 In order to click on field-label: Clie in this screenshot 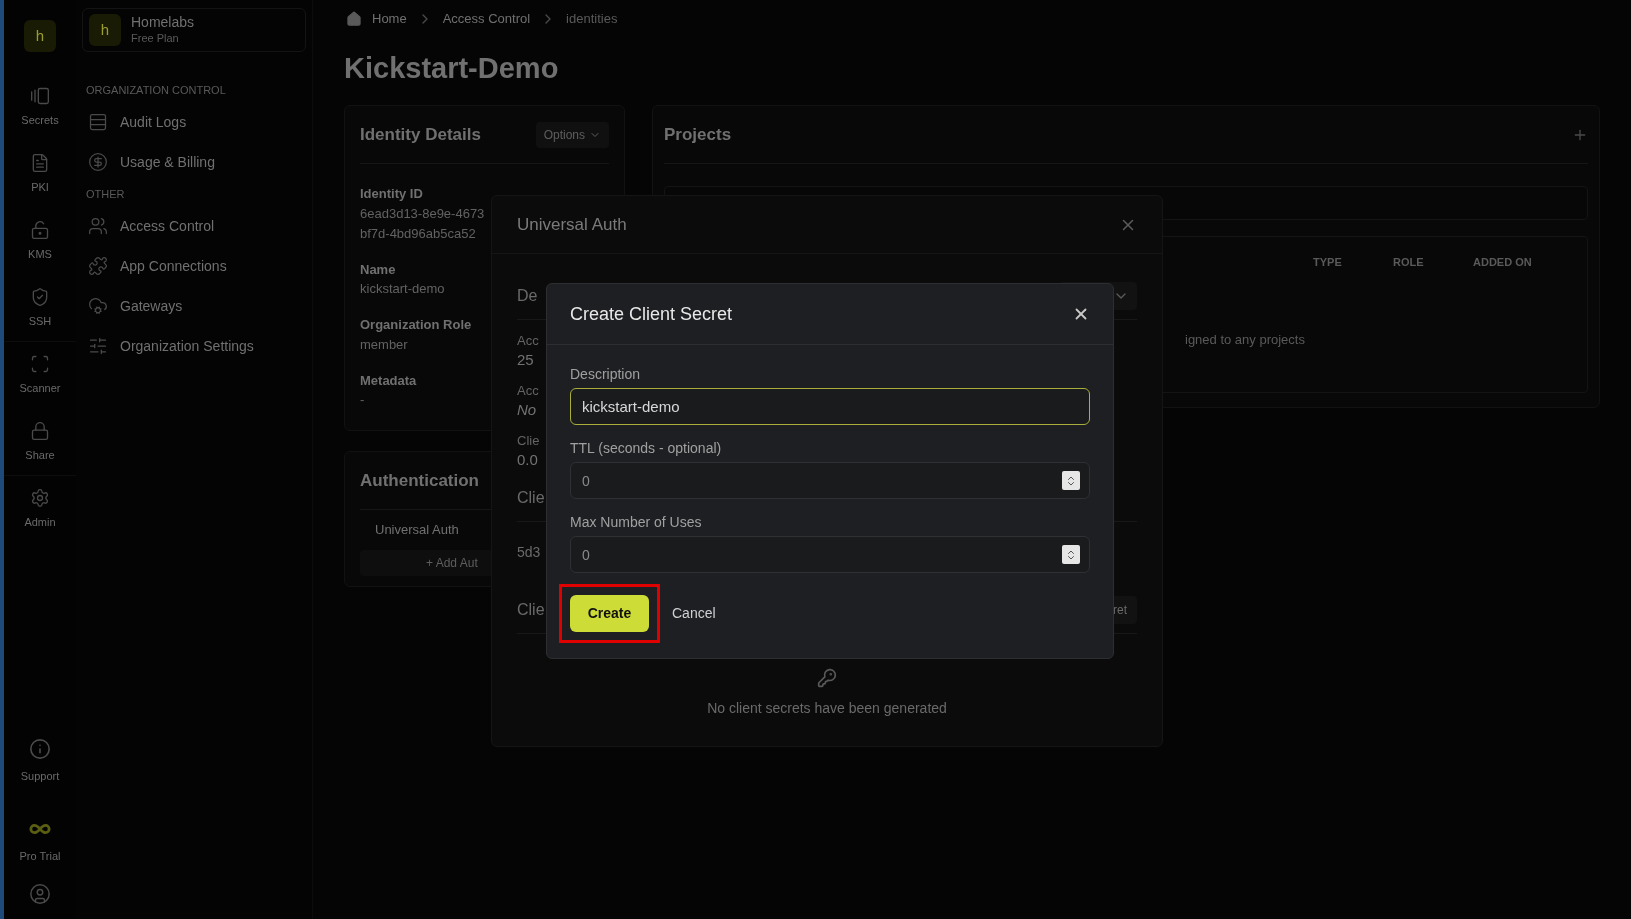, I will do `click(528, 441)`.